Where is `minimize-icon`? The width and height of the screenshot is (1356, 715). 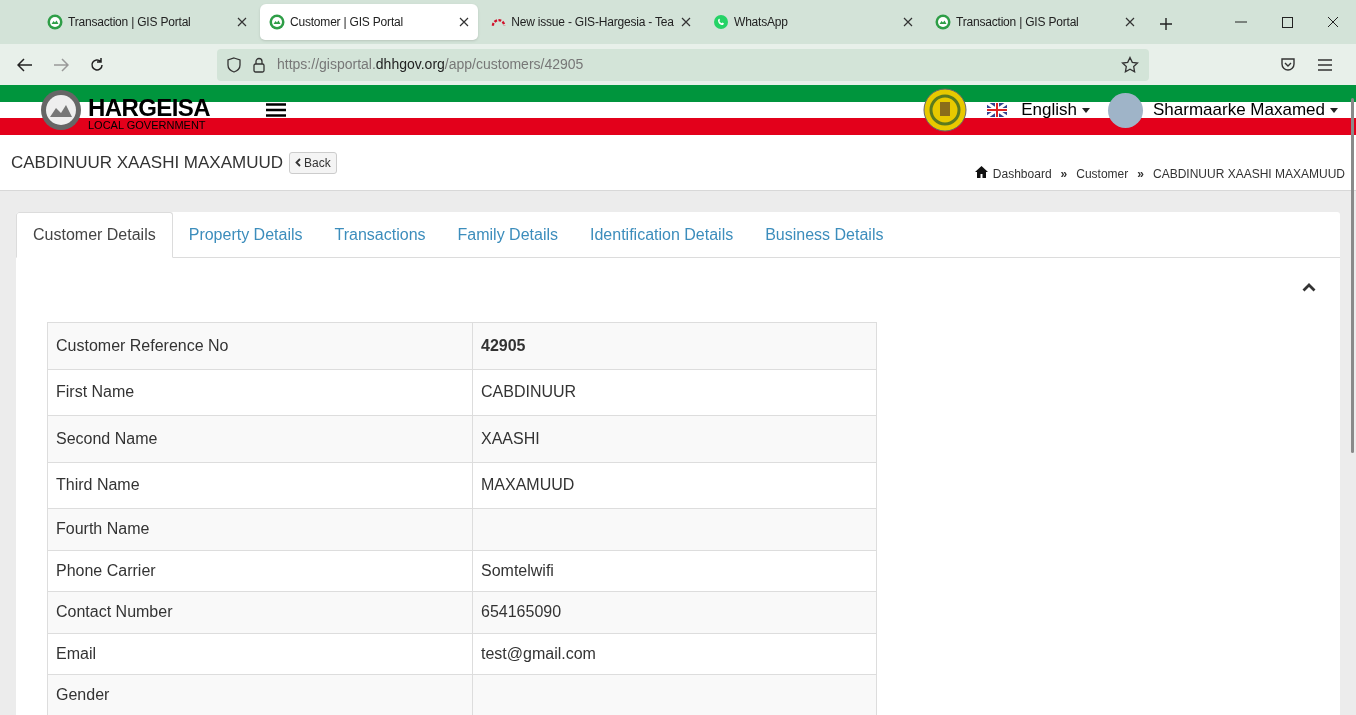
minimize-icon is located at coordinates (1241, 22).